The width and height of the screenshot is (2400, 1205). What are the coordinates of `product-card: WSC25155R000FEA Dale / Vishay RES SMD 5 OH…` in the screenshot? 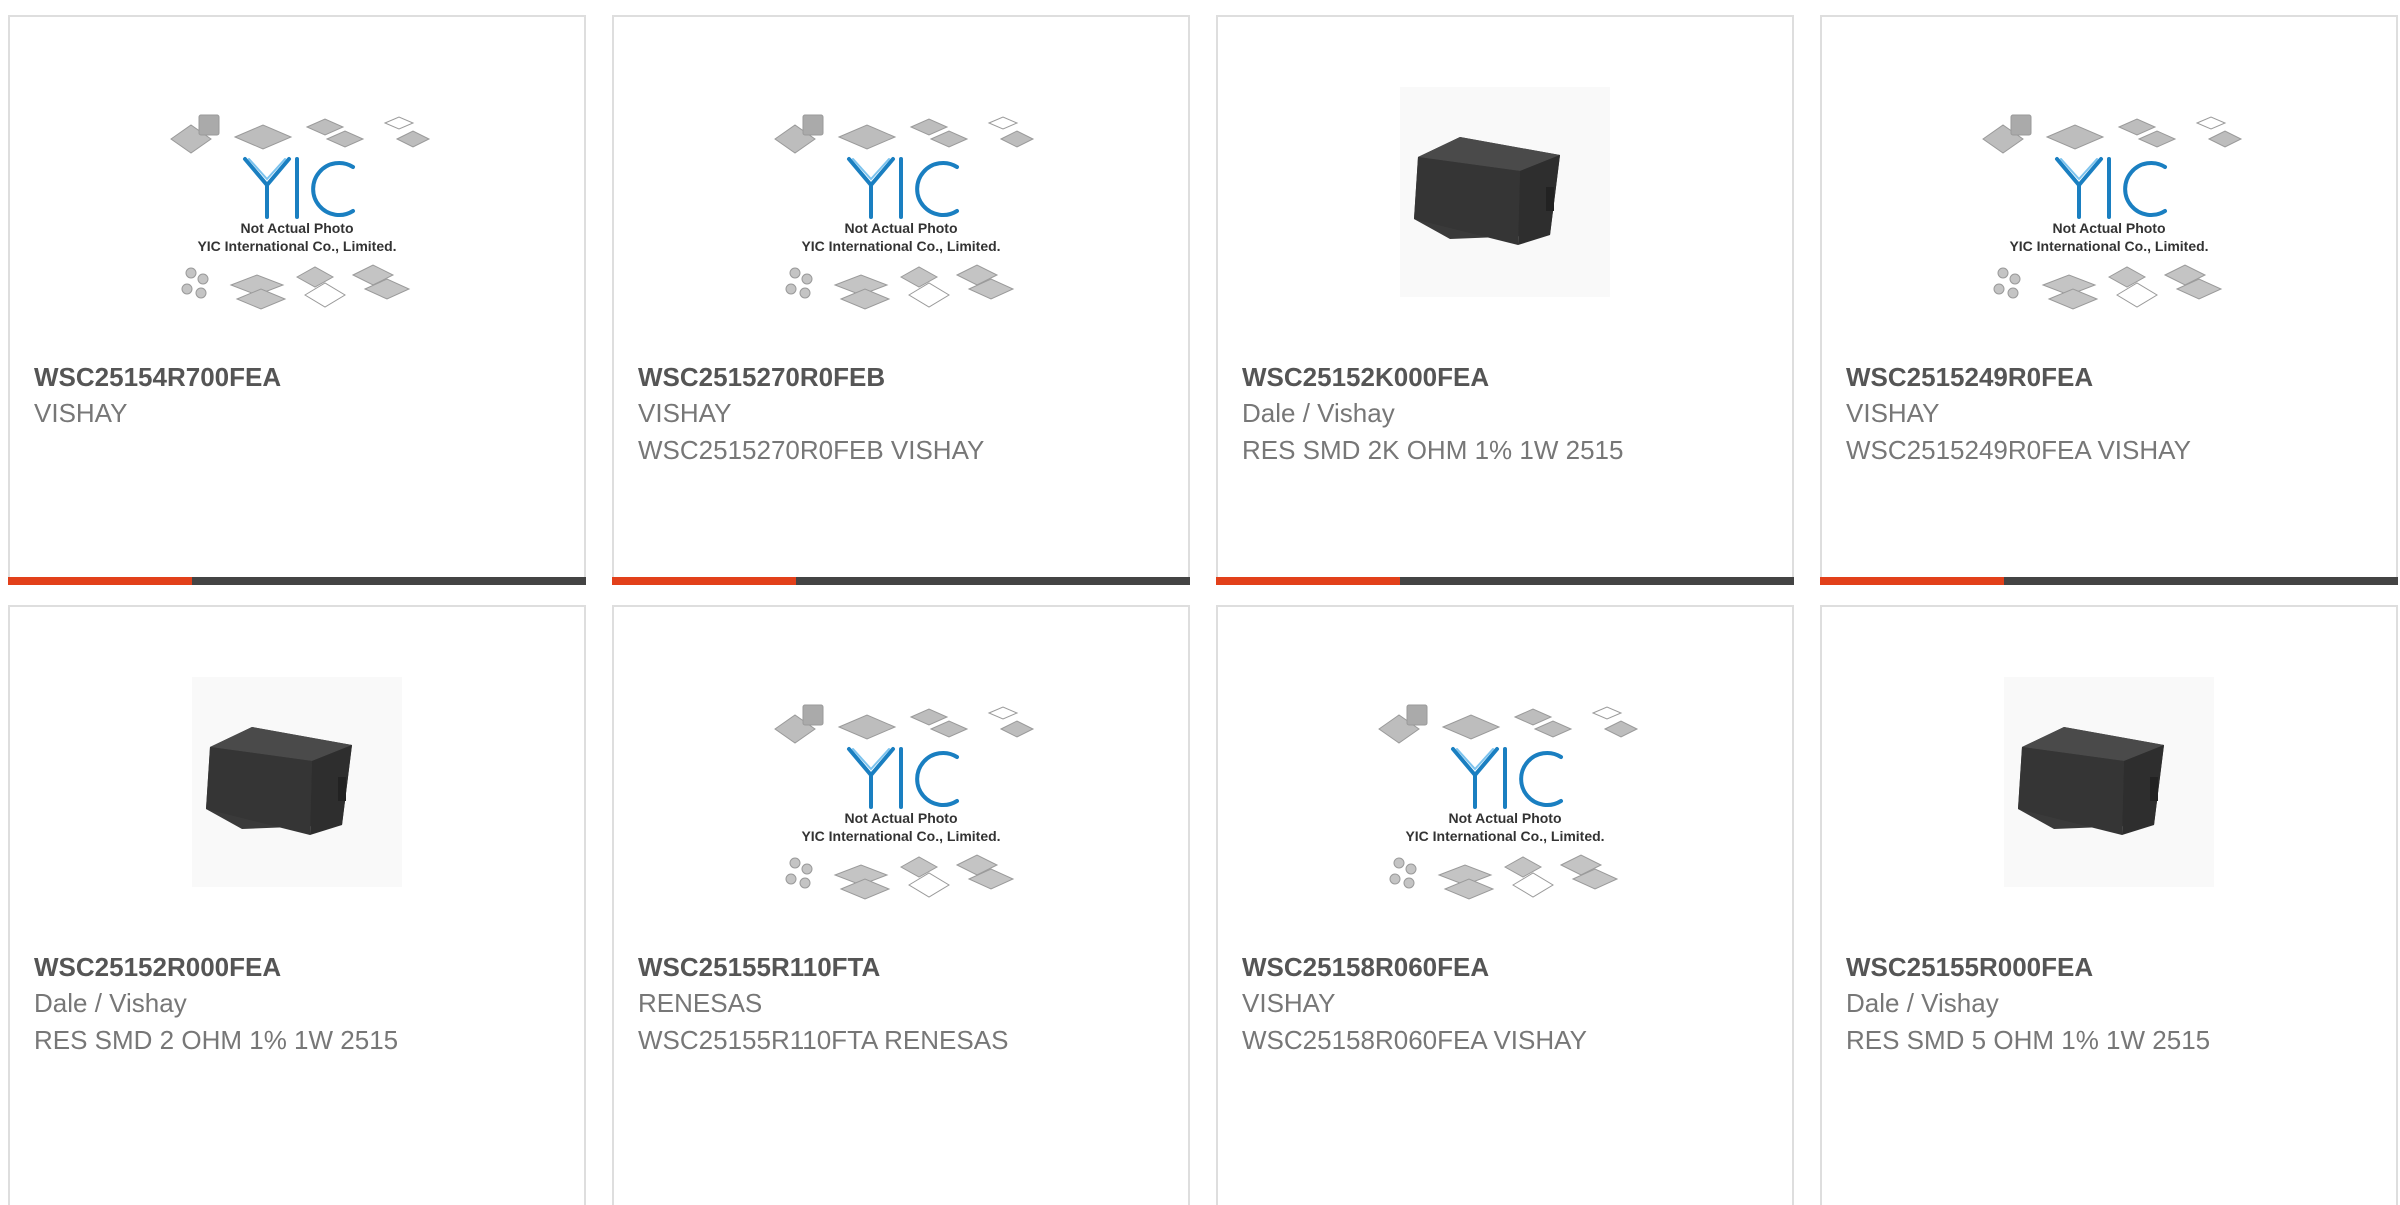 It's located at (2109, 905).